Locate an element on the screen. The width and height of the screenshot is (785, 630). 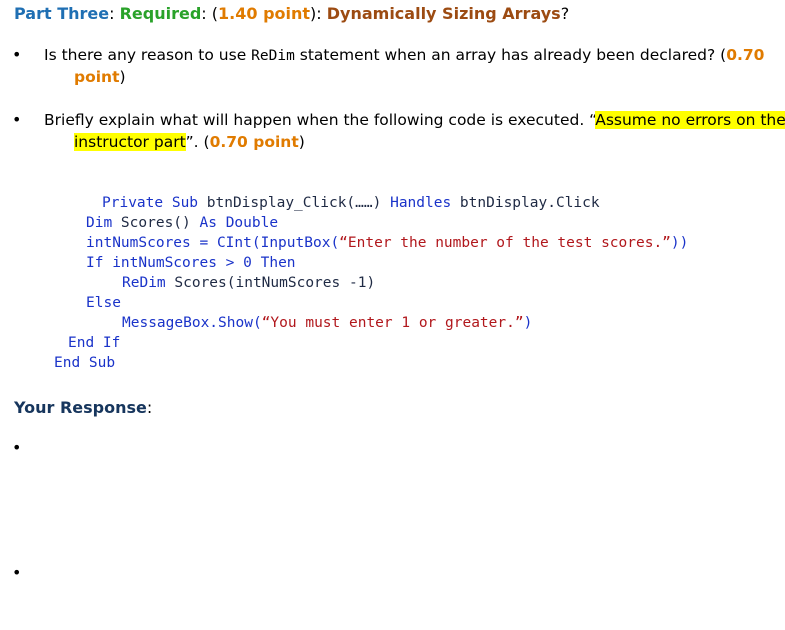
points-label: 1.40 point is located at coordinates (264, 13).